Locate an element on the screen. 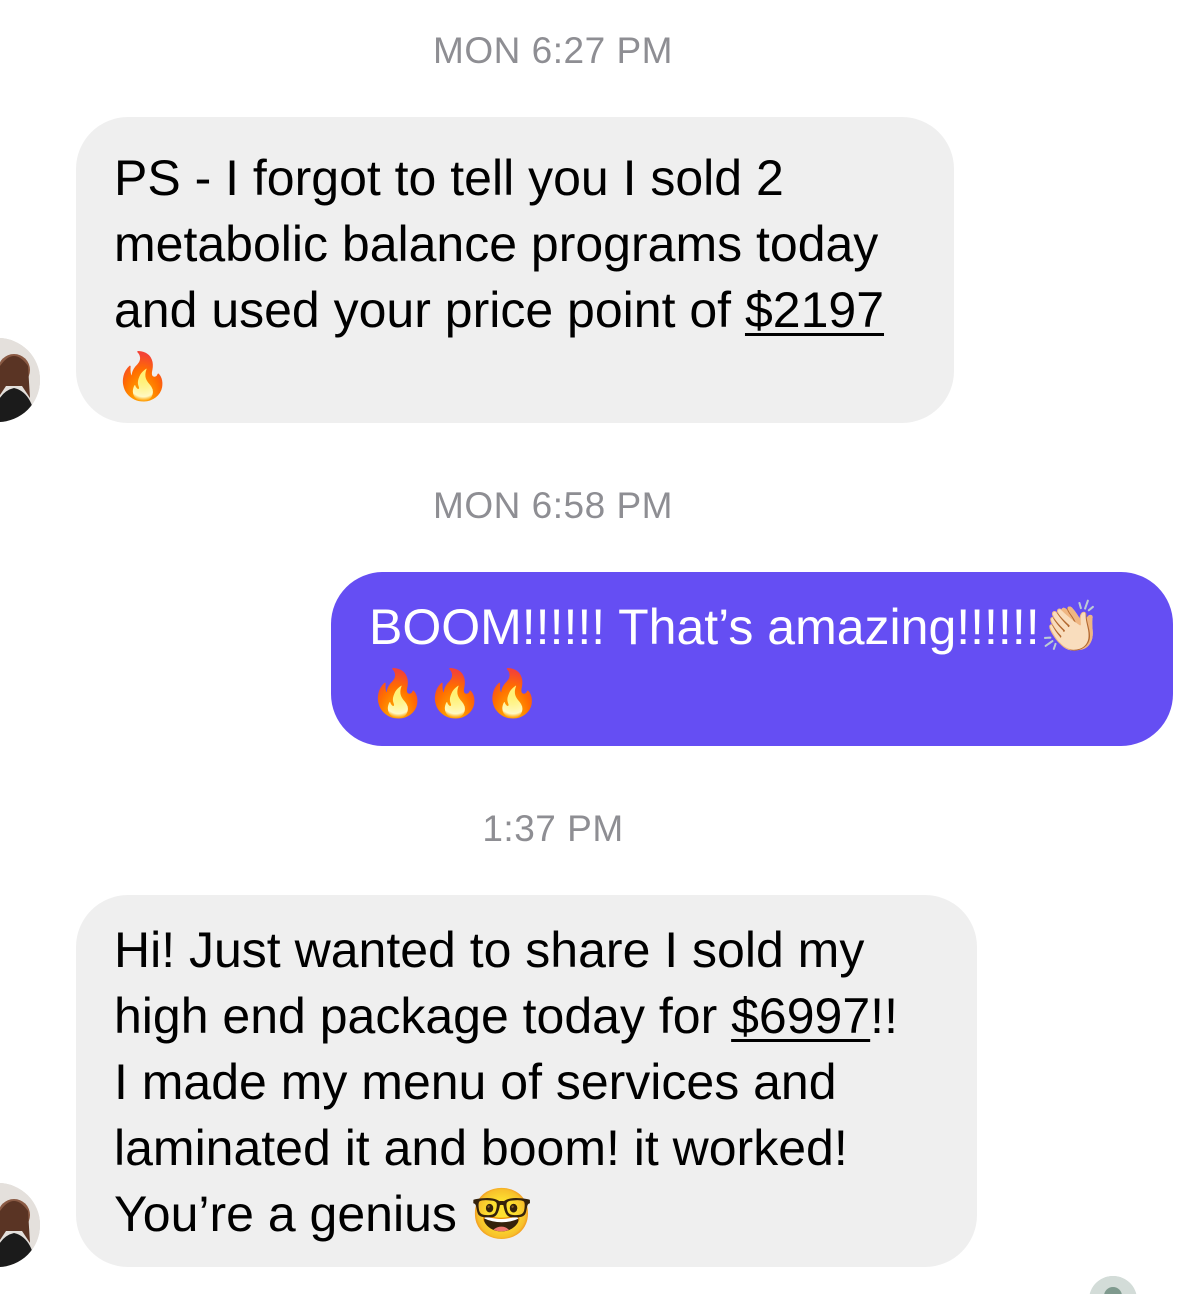  message-text-suffix: !! is located at coordinates (884, 1016).